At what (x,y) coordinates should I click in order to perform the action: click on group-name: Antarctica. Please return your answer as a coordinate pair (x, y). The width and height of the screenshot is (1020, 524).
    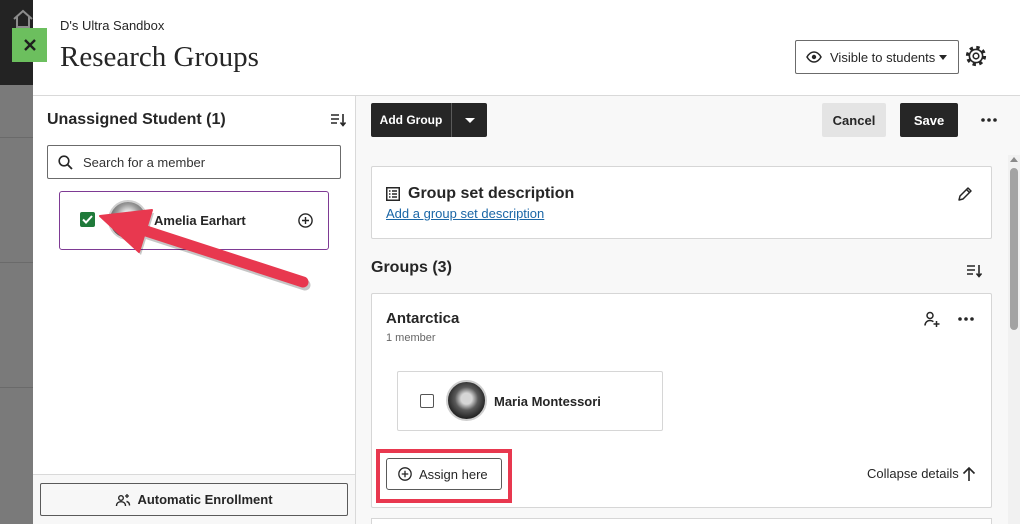
    Looking at the image, I should click on (423, 318).